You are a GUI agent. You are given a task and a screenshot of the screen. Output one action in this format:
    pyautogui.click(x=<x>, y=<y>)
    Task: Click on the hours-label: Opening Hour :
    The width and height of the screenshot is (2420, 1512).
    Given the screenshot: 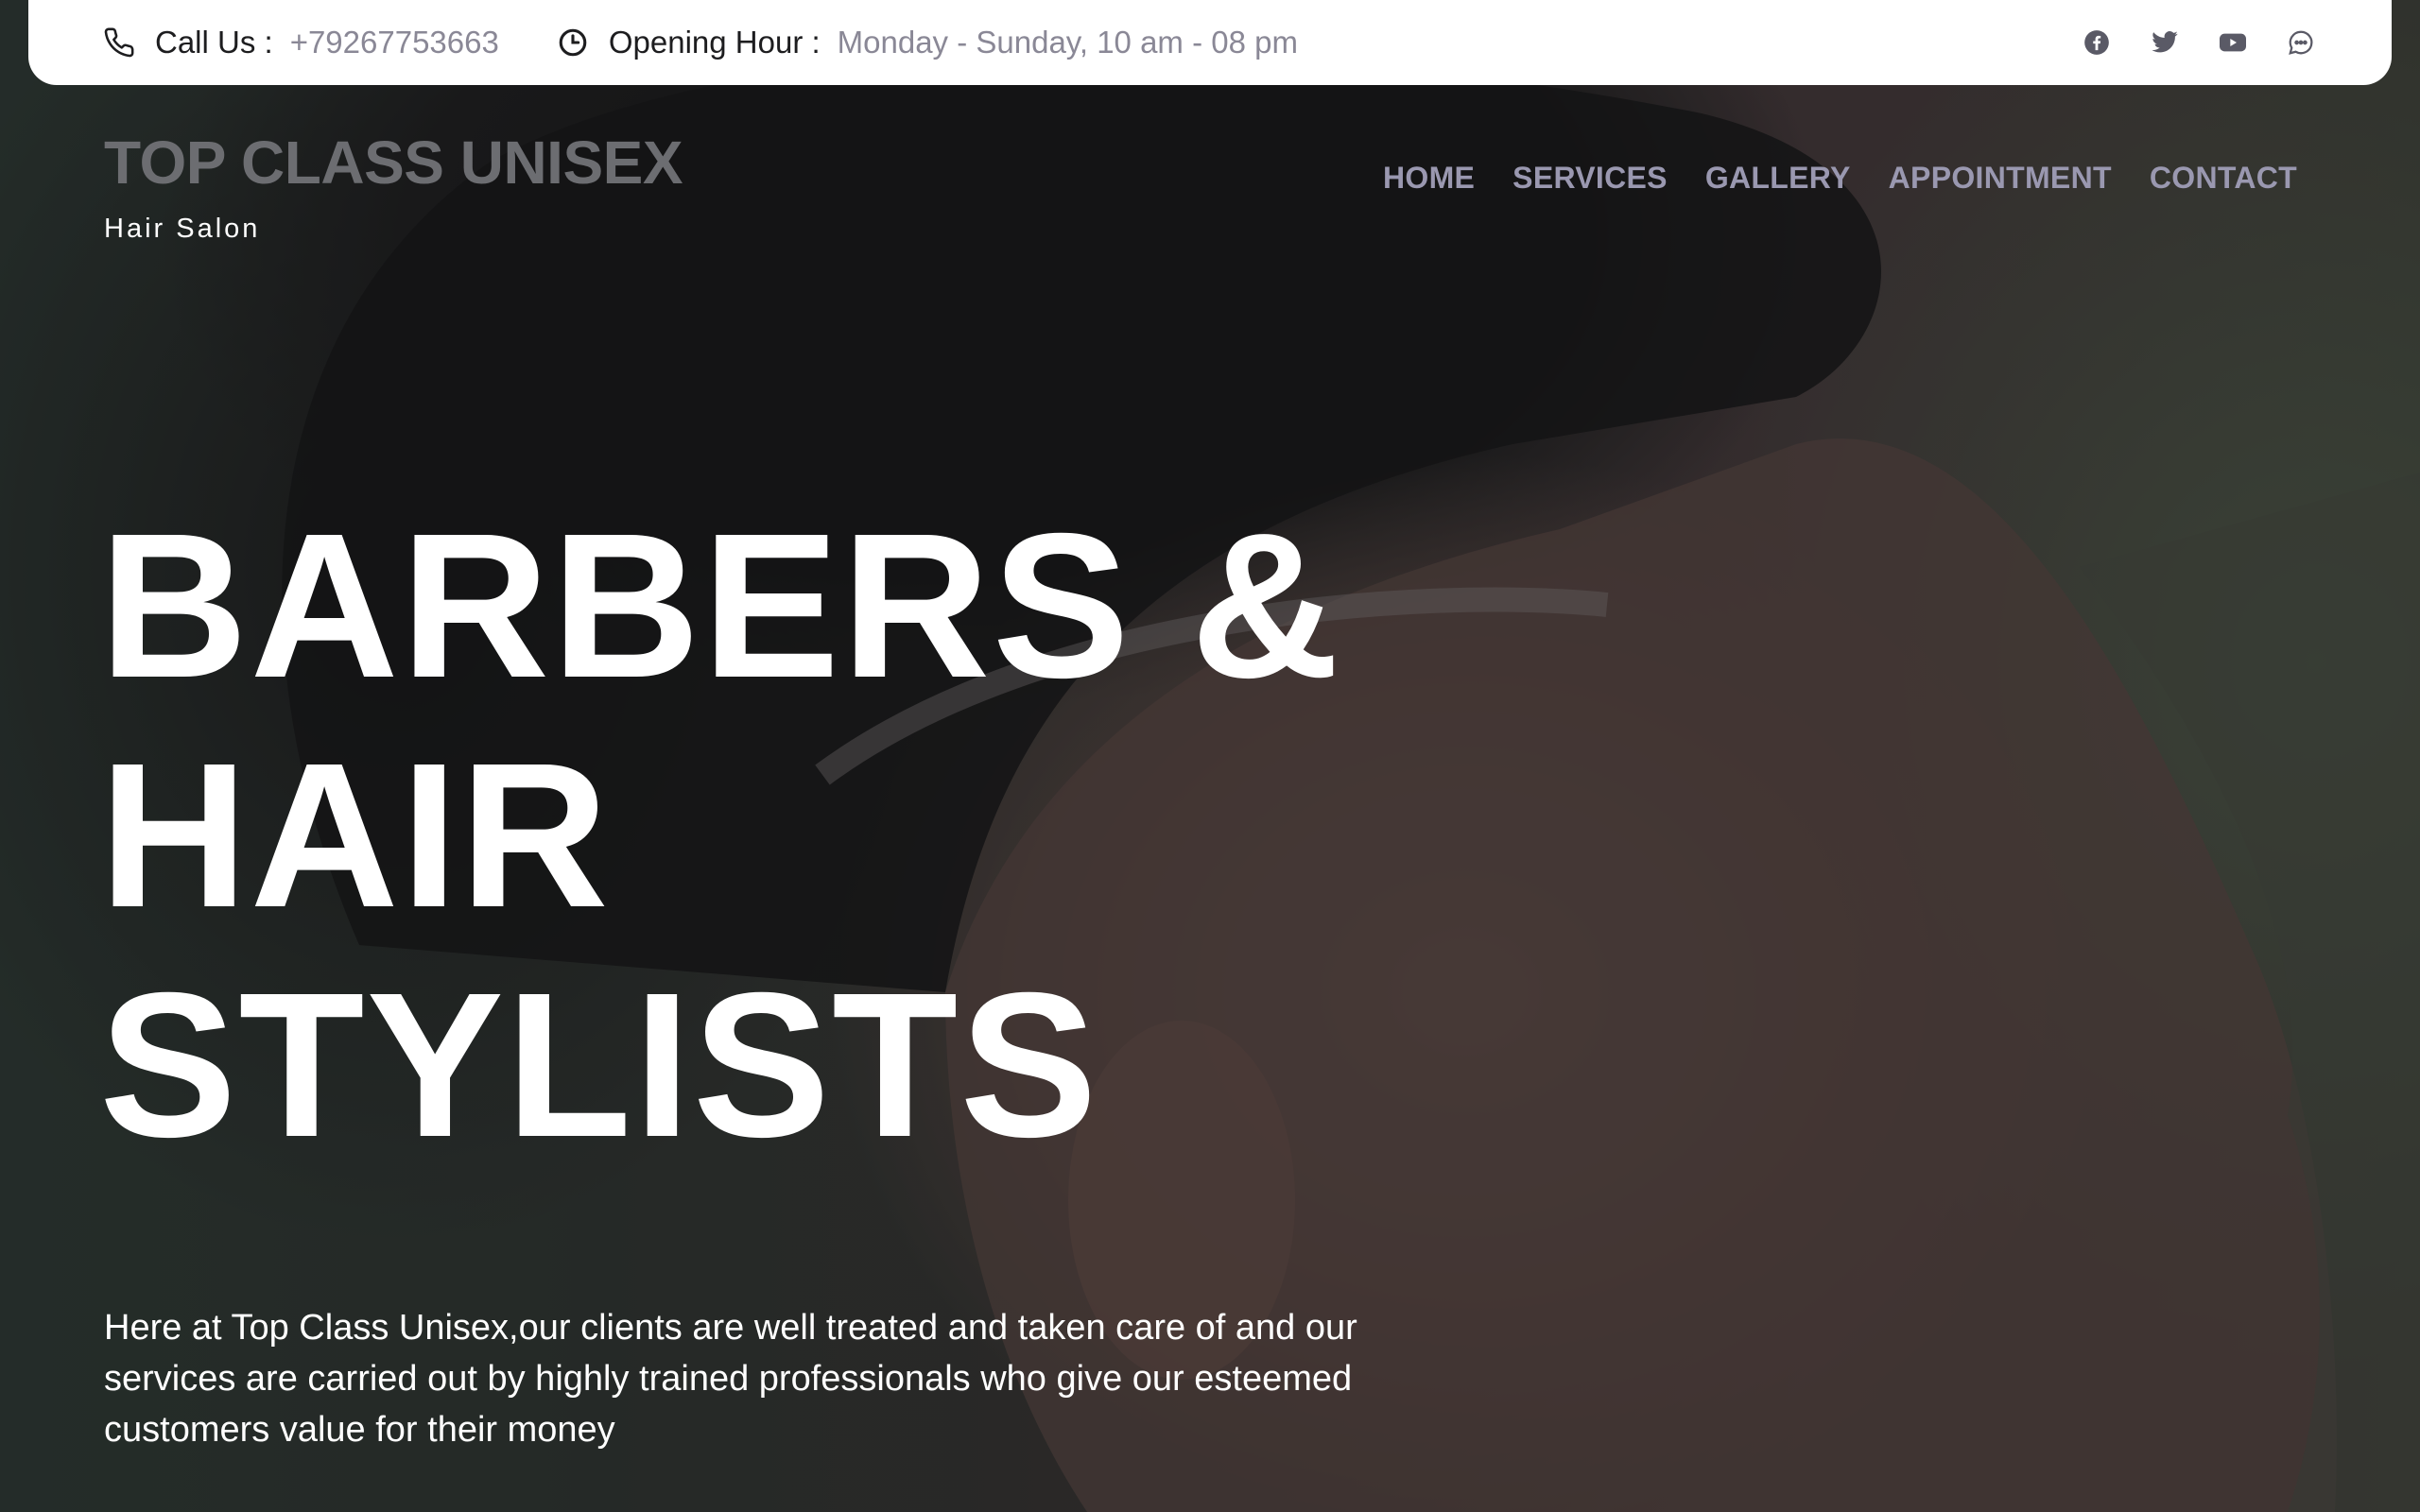 What is the action you would take?
    pyautogui.click(x=714, y=42)
    